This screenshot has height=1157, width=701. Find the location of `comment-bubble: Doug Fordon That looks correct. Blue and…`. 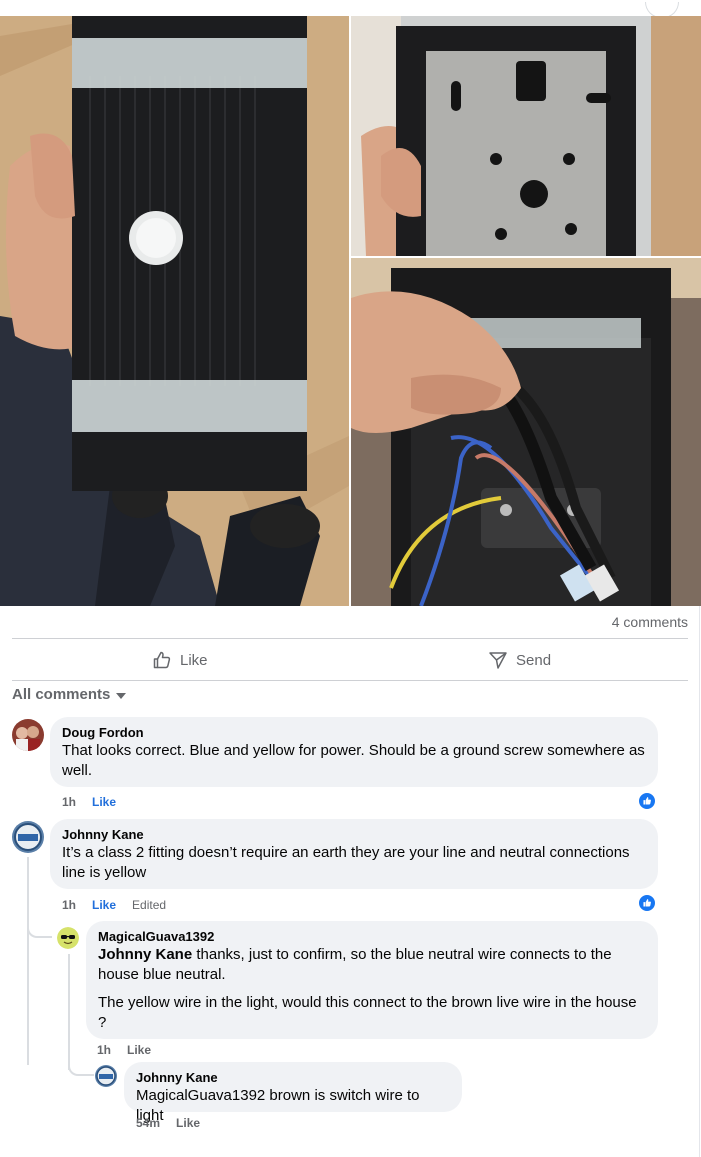

comment-bubble: Doug Fordon That looks correct. Blue and… is located at coordinates (354, 752).